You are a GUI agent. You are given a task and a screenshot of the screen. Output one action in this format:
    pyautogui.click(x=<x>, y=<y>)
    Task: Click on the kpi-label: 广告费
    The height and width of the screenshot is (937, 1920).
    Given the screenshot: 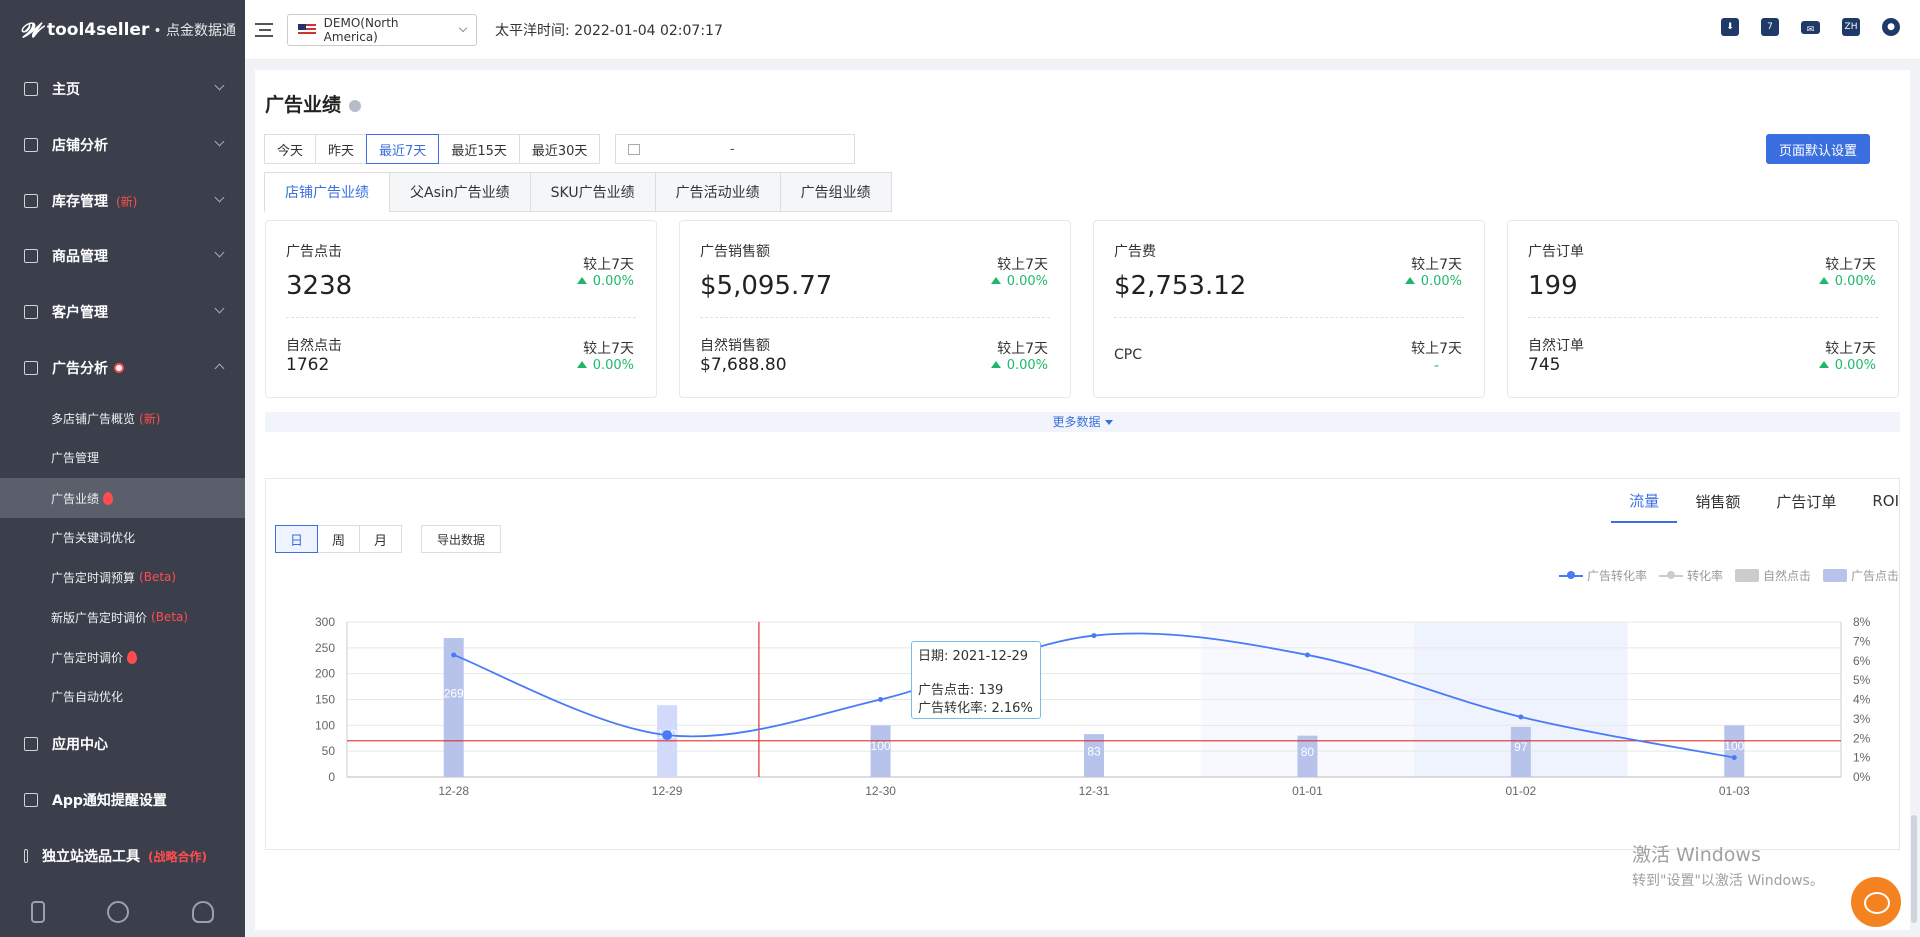 What is the action you would take?
    pyautogui.click(x=1135, y=252)
    